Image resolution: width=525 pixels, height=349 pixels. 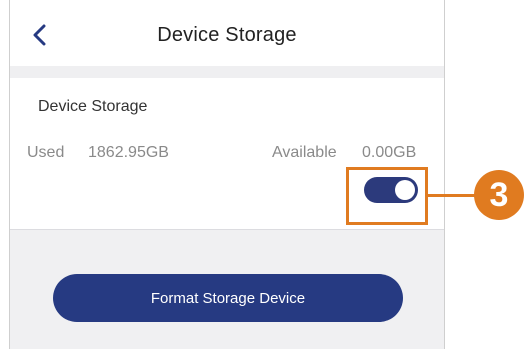 What do you see at coordinates (228, 298) in the screenshot?
I see `format-storage-button: Format Storage Device` at bounding box center [228, 298].